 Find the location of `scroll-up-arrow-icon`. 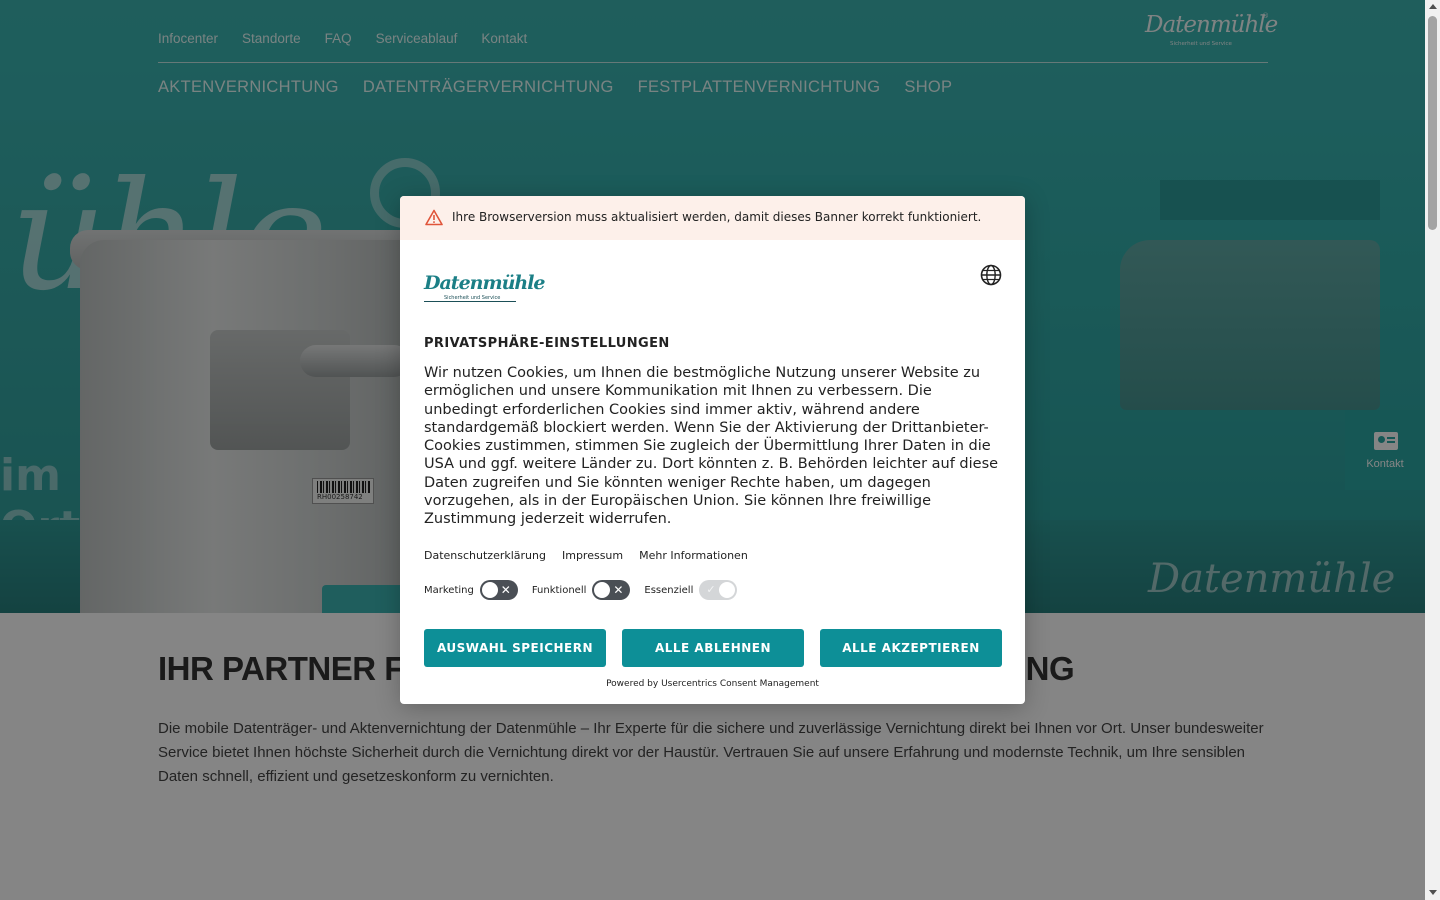

scroll-up-arrow-icon is located at coordinates (1433, 6).